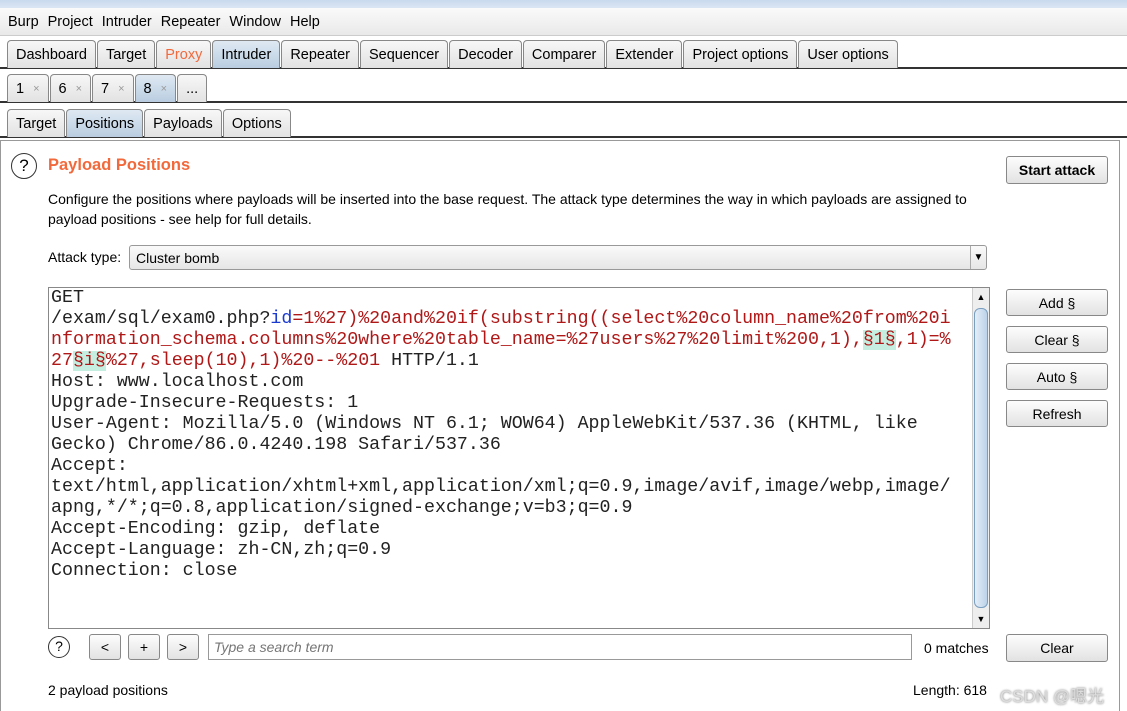  I want to click on tab-1: 1 ×, so click(28, 88).